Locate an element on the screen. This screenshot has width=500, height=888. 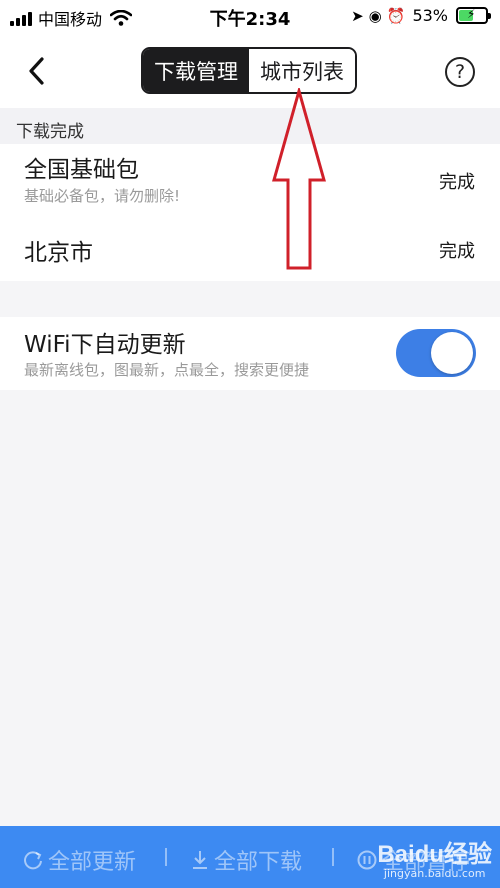
download-icon is located at coordinates (200, 860).